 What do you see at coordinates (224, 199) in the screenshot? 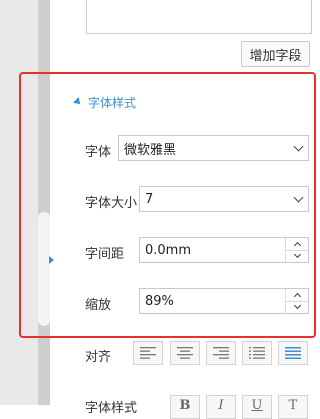
I see `font-size-select: 7` at bounding box center [224, 199].